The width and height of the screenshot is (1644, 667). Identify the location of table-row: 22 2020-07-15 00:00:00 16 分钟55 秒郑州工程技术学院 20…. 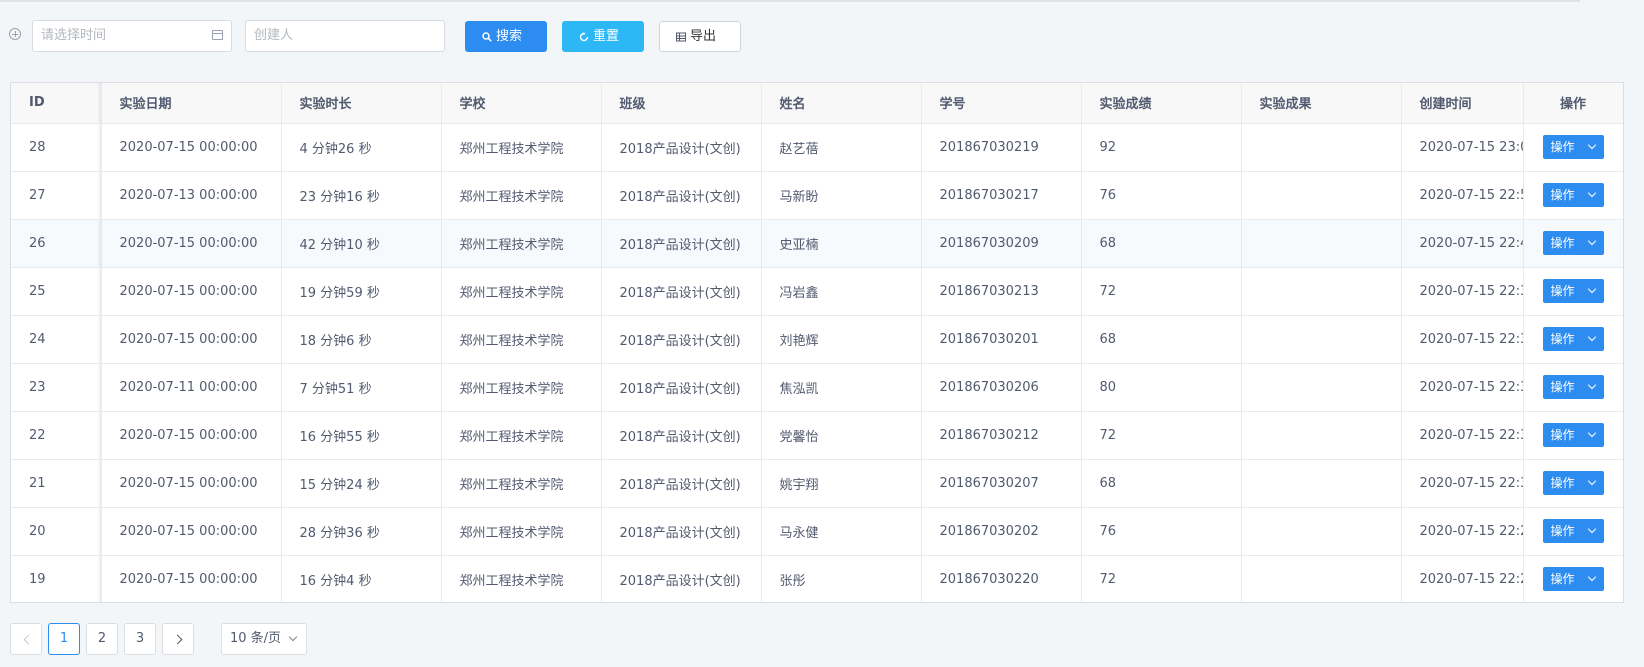
(817, 435).